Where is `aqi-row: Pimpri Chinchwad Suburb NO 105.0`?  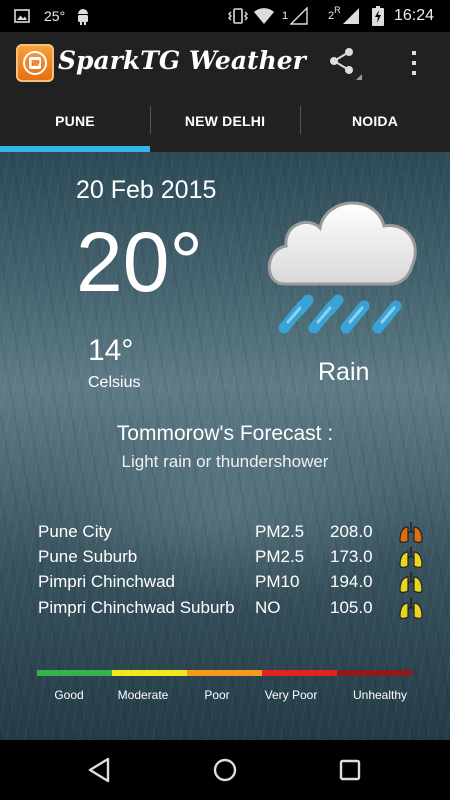 aqi-row: Pimpri Chinchwad Suburb NO 105.0 is located at coordinates (225, 610).